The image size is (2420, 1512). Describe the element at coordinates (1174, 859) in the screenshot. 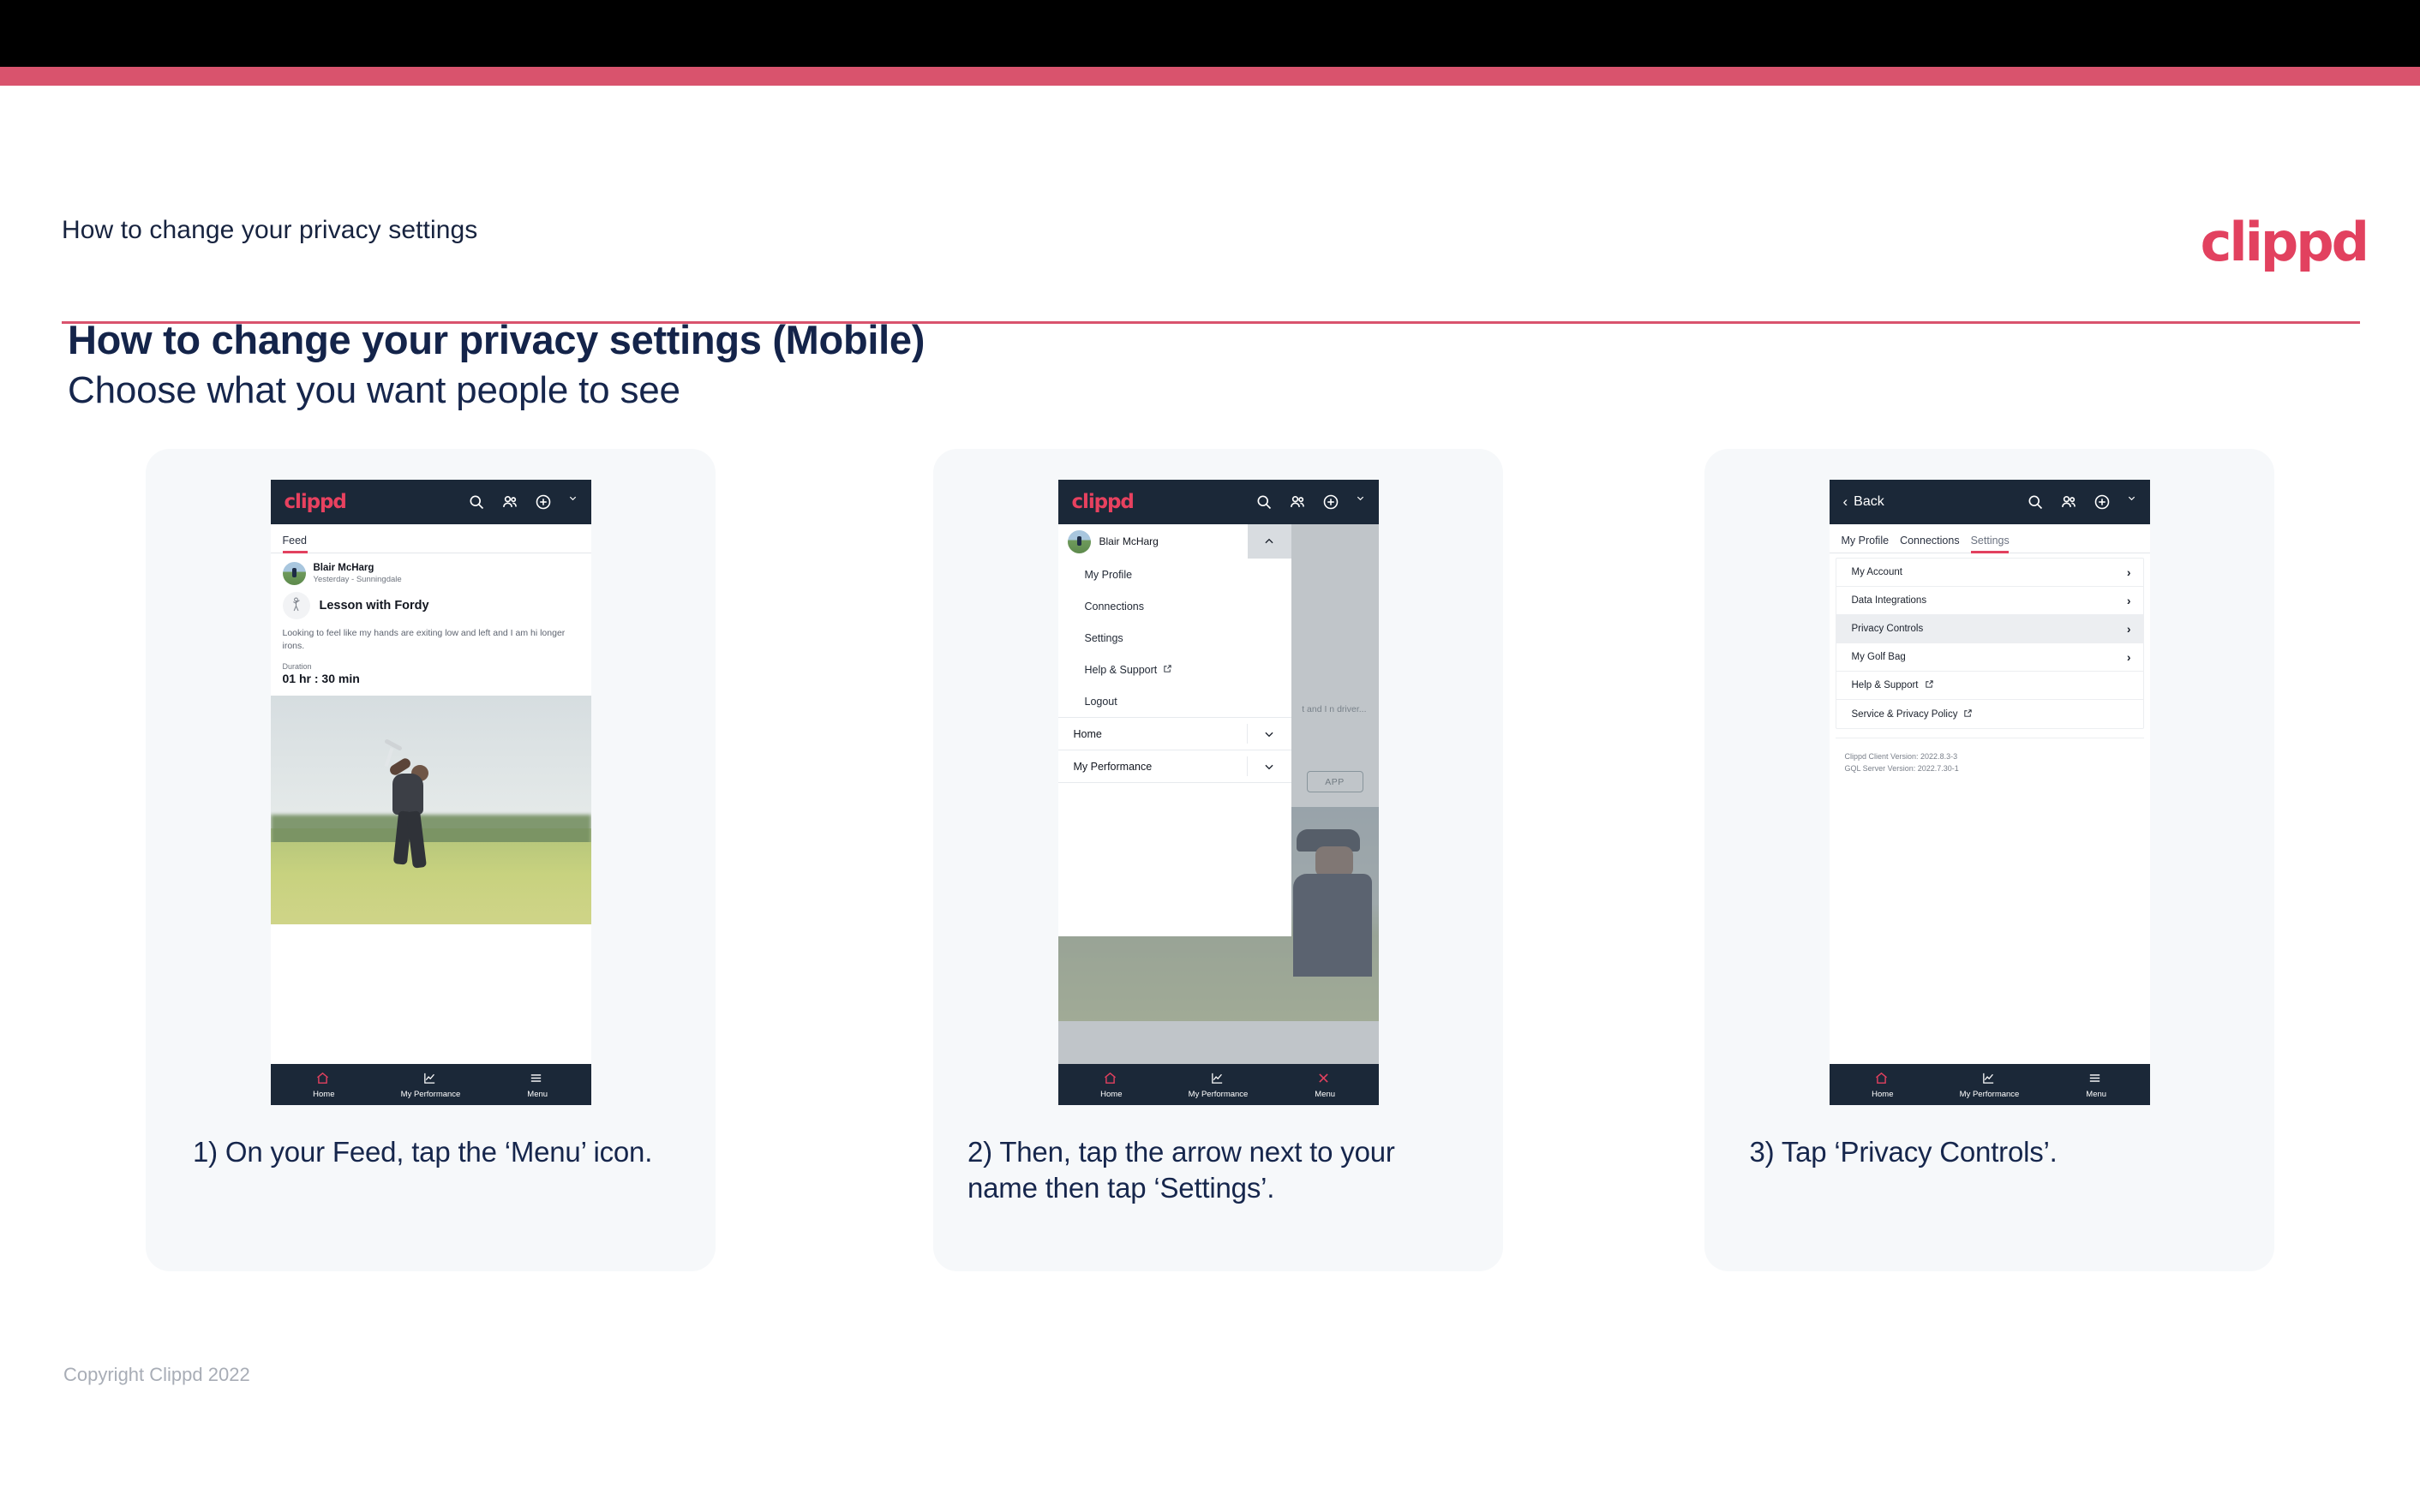

I see `drawer-empty-space` at that location.